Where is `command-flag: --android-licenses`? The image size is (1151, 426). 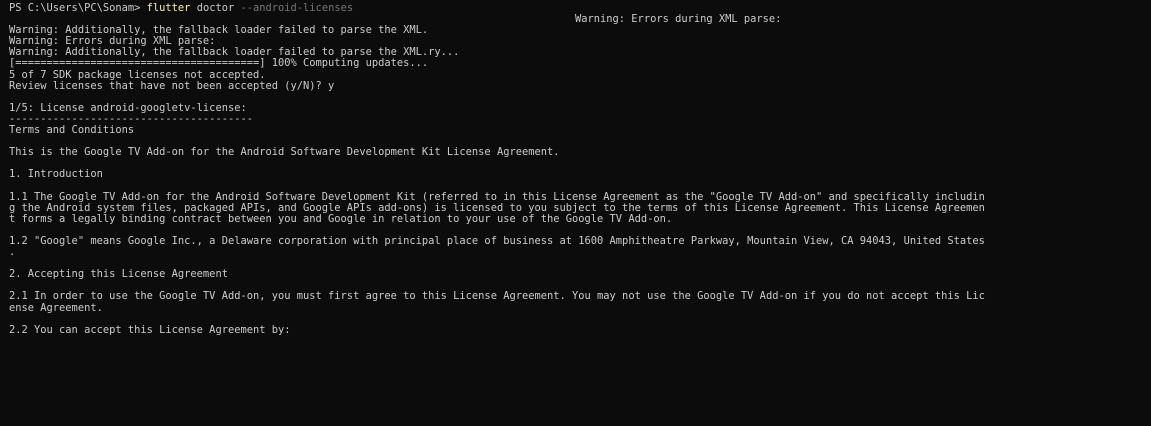 command-flag: --android-licenses is located at coordinates (294, 8).